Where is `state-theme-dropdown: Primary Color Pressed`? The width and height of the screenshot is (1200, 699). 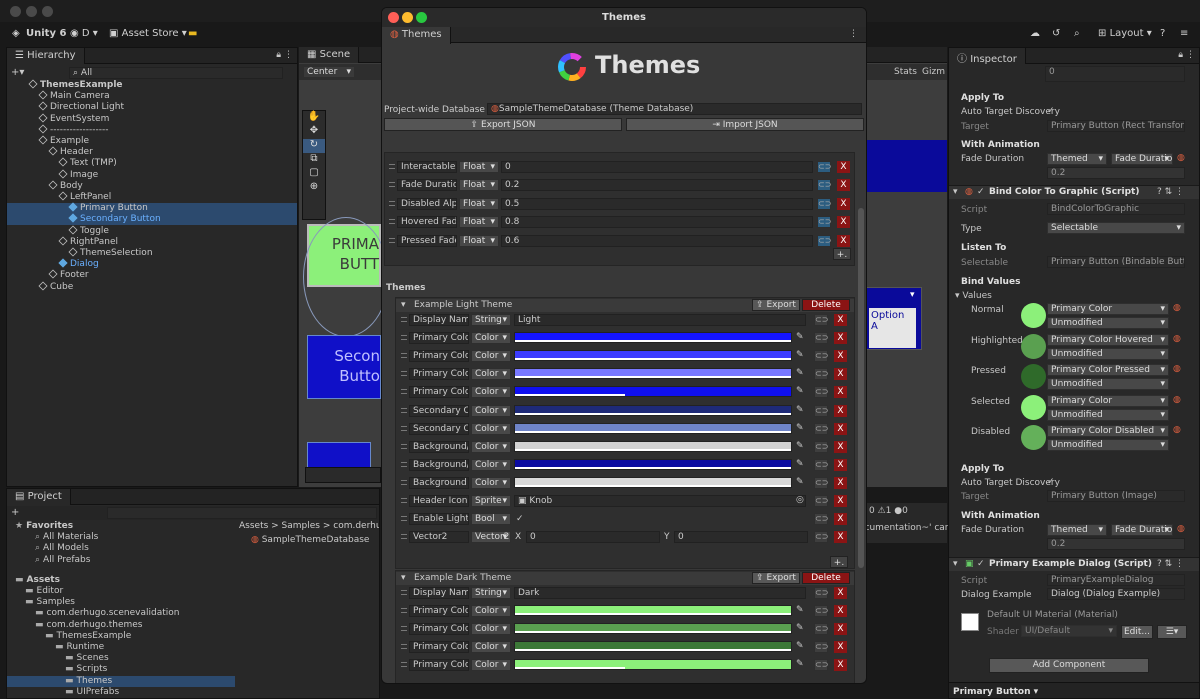
state-theme-dropdown: Primary Color Pressed is located at coordinates (1108, 370).